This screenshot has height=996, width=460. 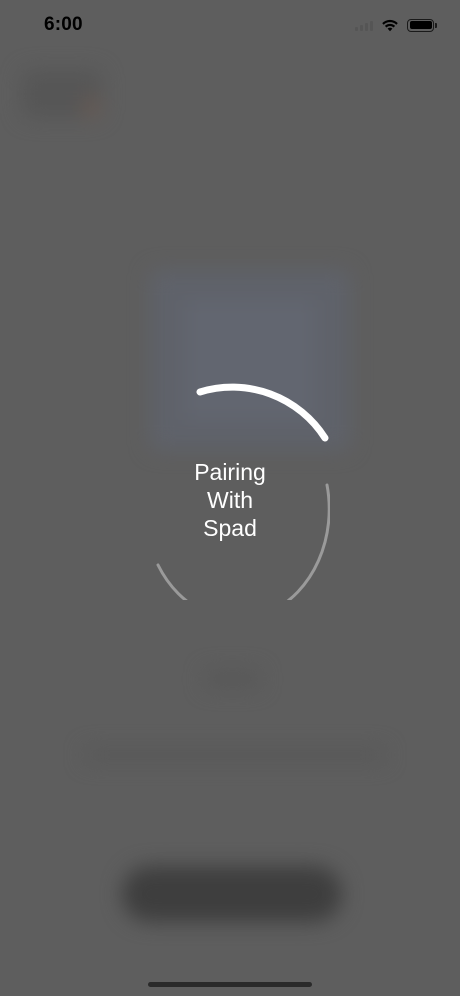 I want to click on blurred-logo-accent, so click(x=91, y=107).